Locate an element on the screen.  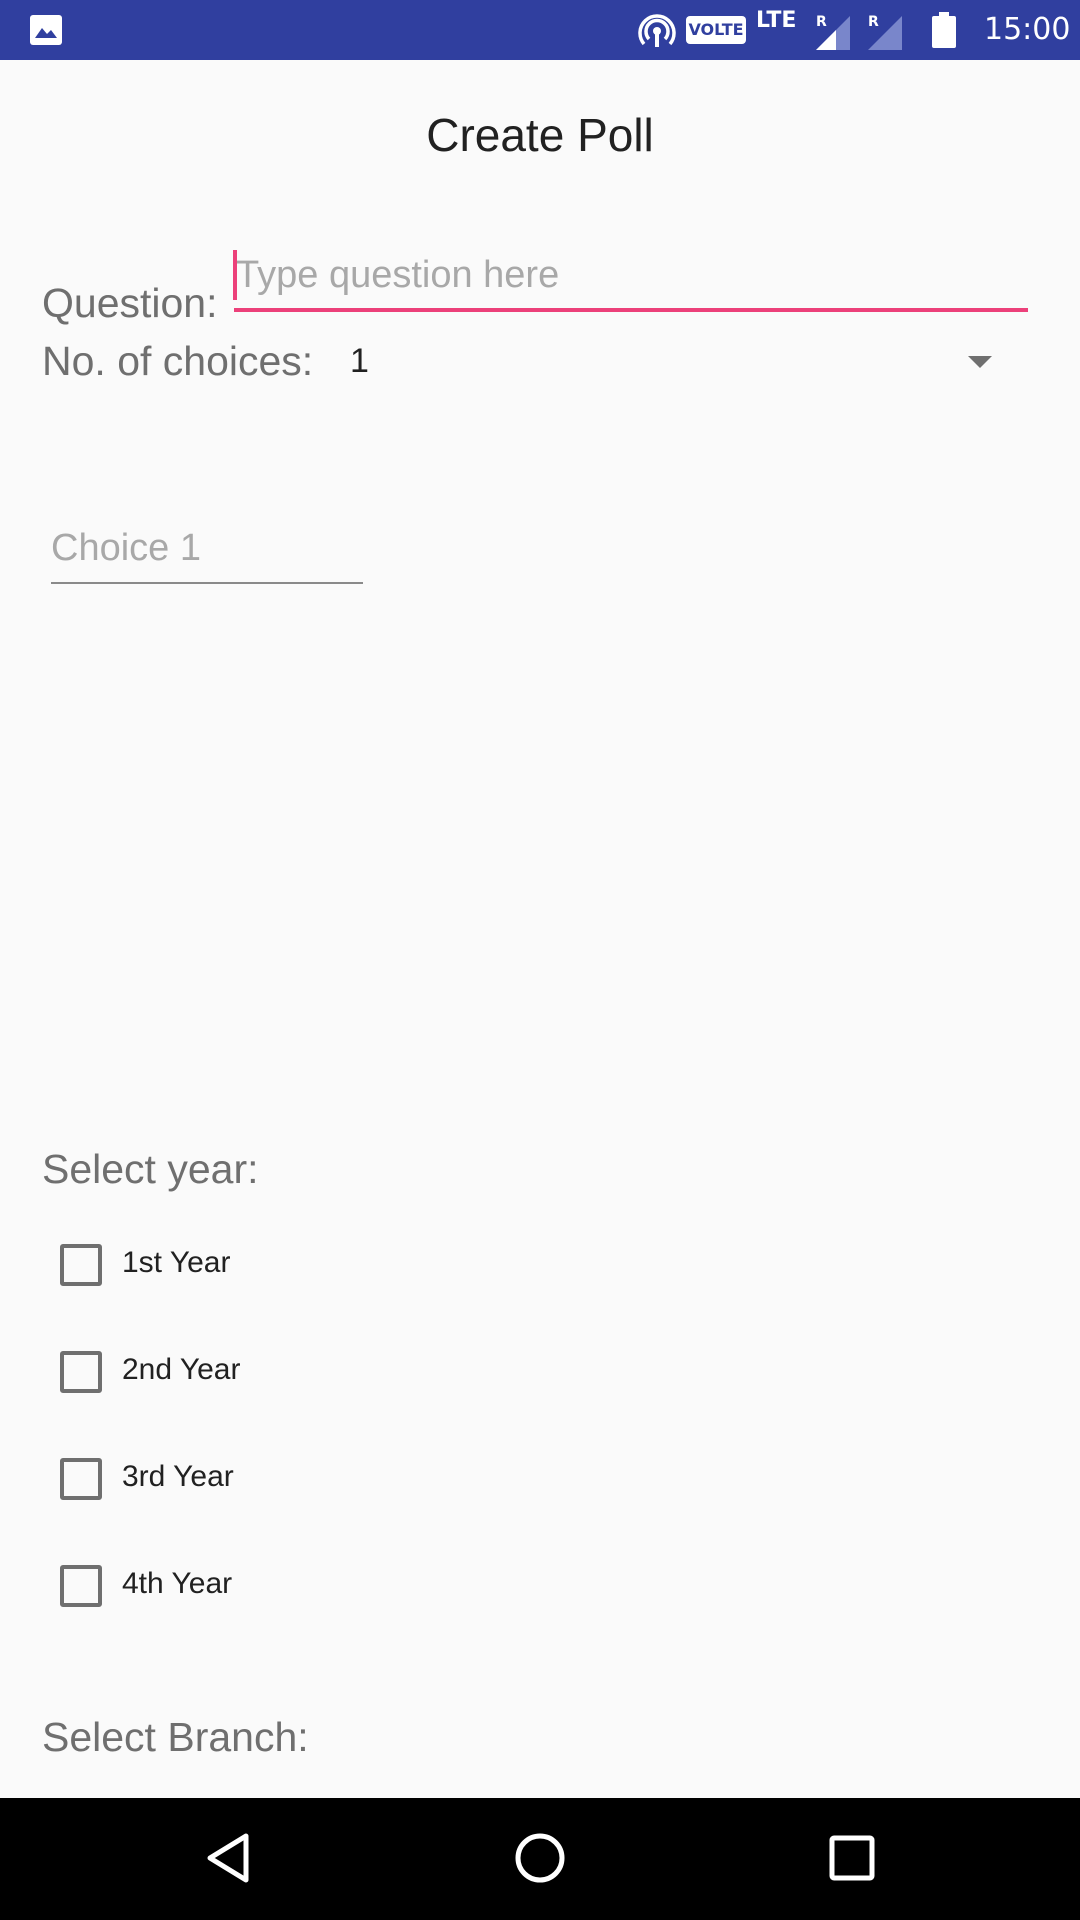
hotspot-icon is located at coordinates (657, 30).